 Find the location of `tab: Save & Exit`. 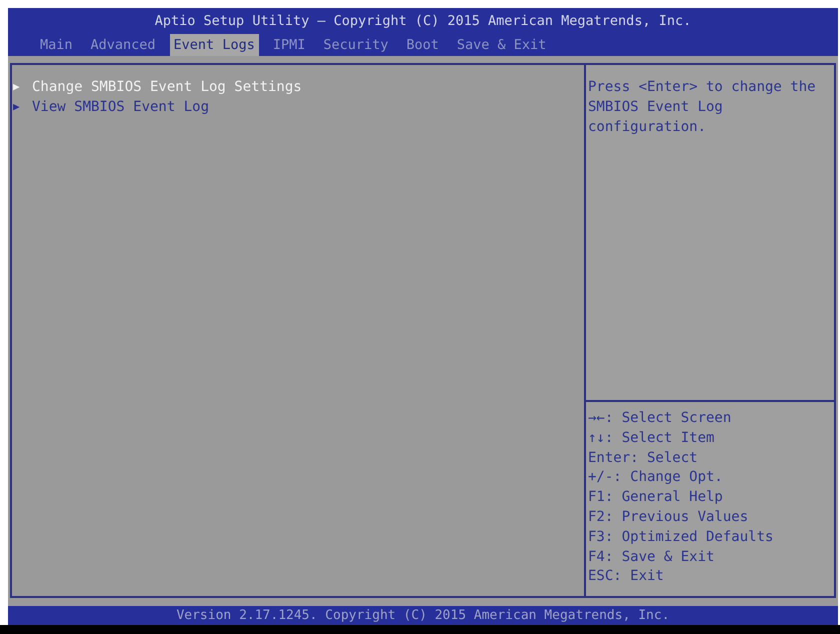

tab: Save & Exit is located at coordinates (501, 45).